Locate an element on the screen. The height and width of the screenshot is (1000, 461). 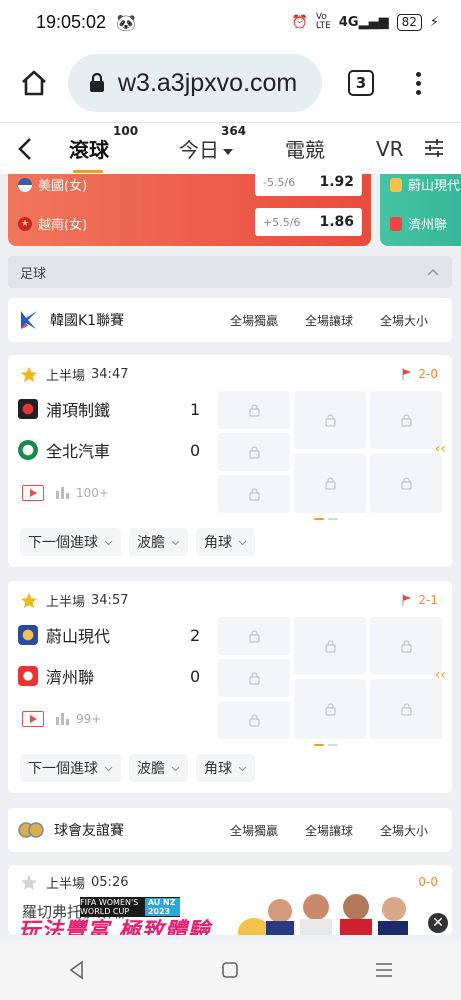
status-icons: ⏰ Vo LTE 4G▂▄▆ 82 ⚡ is located at coordinates (365, 22).